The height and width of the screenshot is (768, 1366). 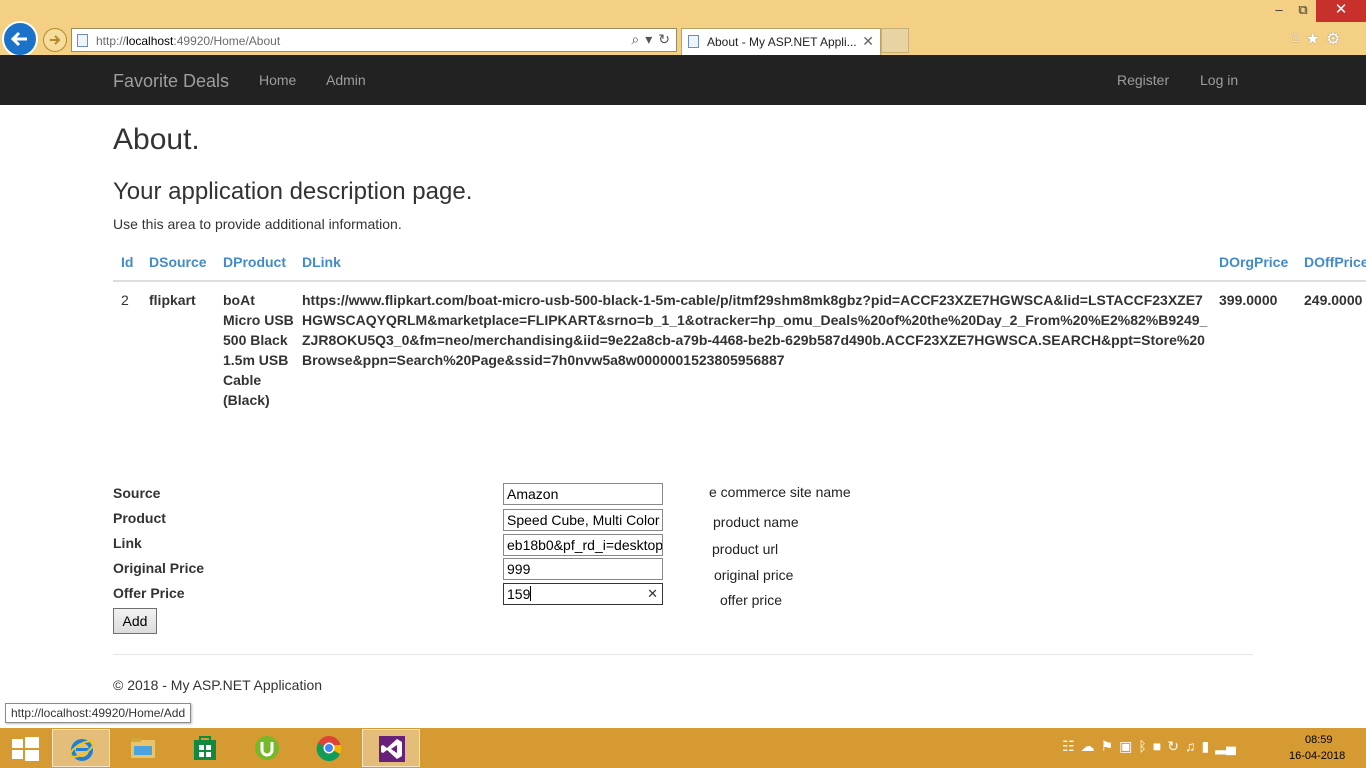 What do you see at coordinates (756, 522) in the screenshot?
I see `product-hint: product name` at bounding box center [756, 522].